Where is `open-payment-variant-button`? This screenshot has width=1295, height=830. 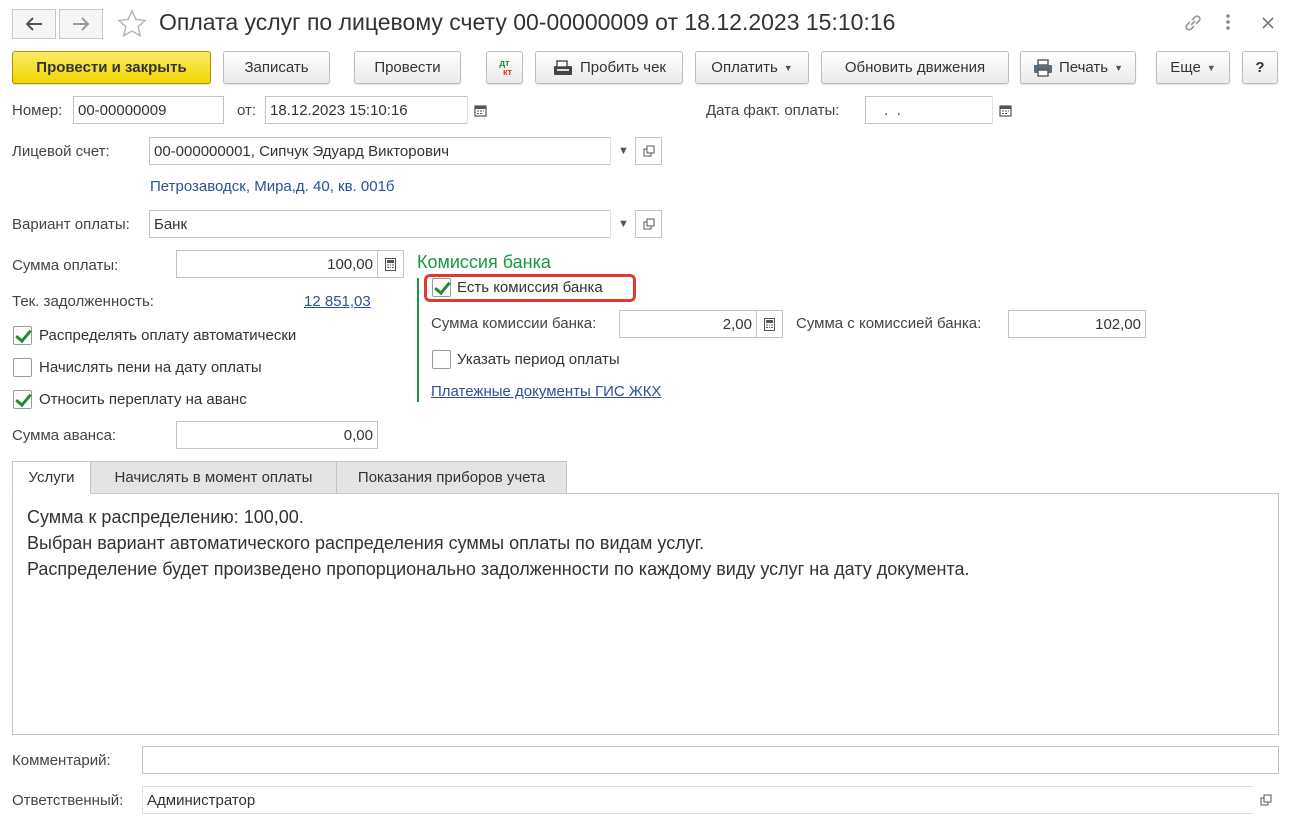
open-payment-variant-button is located at coordinates (648, 224).